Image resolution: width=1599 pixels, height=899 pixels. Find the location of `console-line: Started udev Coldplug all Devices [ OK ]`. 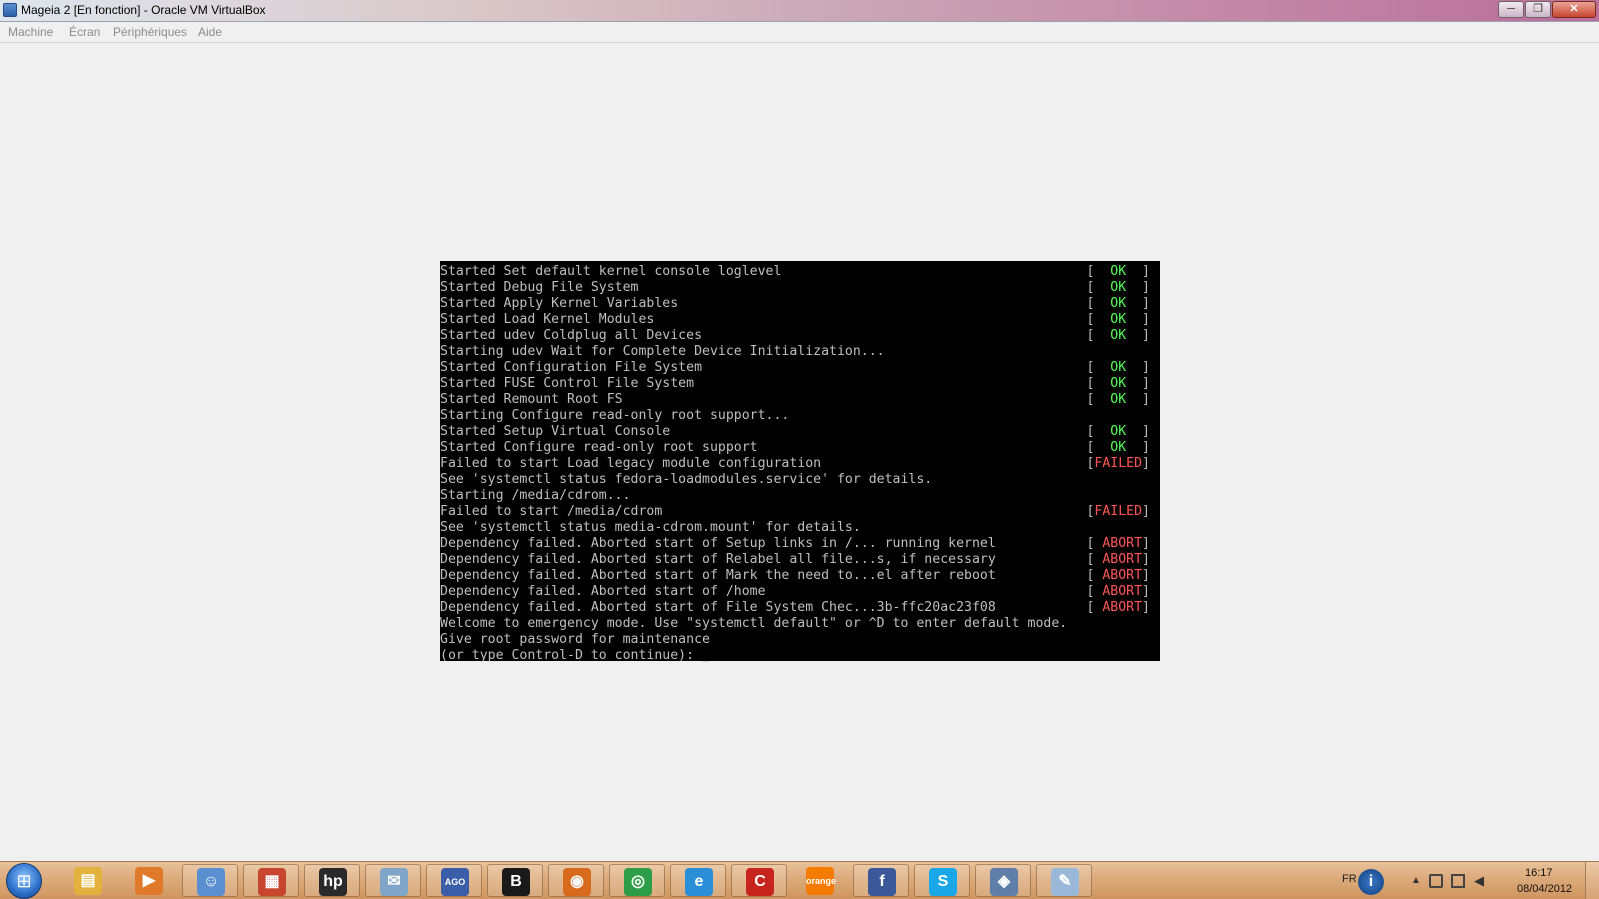

console-line: Started udev Coldplug all Devices [ OK ] is located at coordinates (800, 336).